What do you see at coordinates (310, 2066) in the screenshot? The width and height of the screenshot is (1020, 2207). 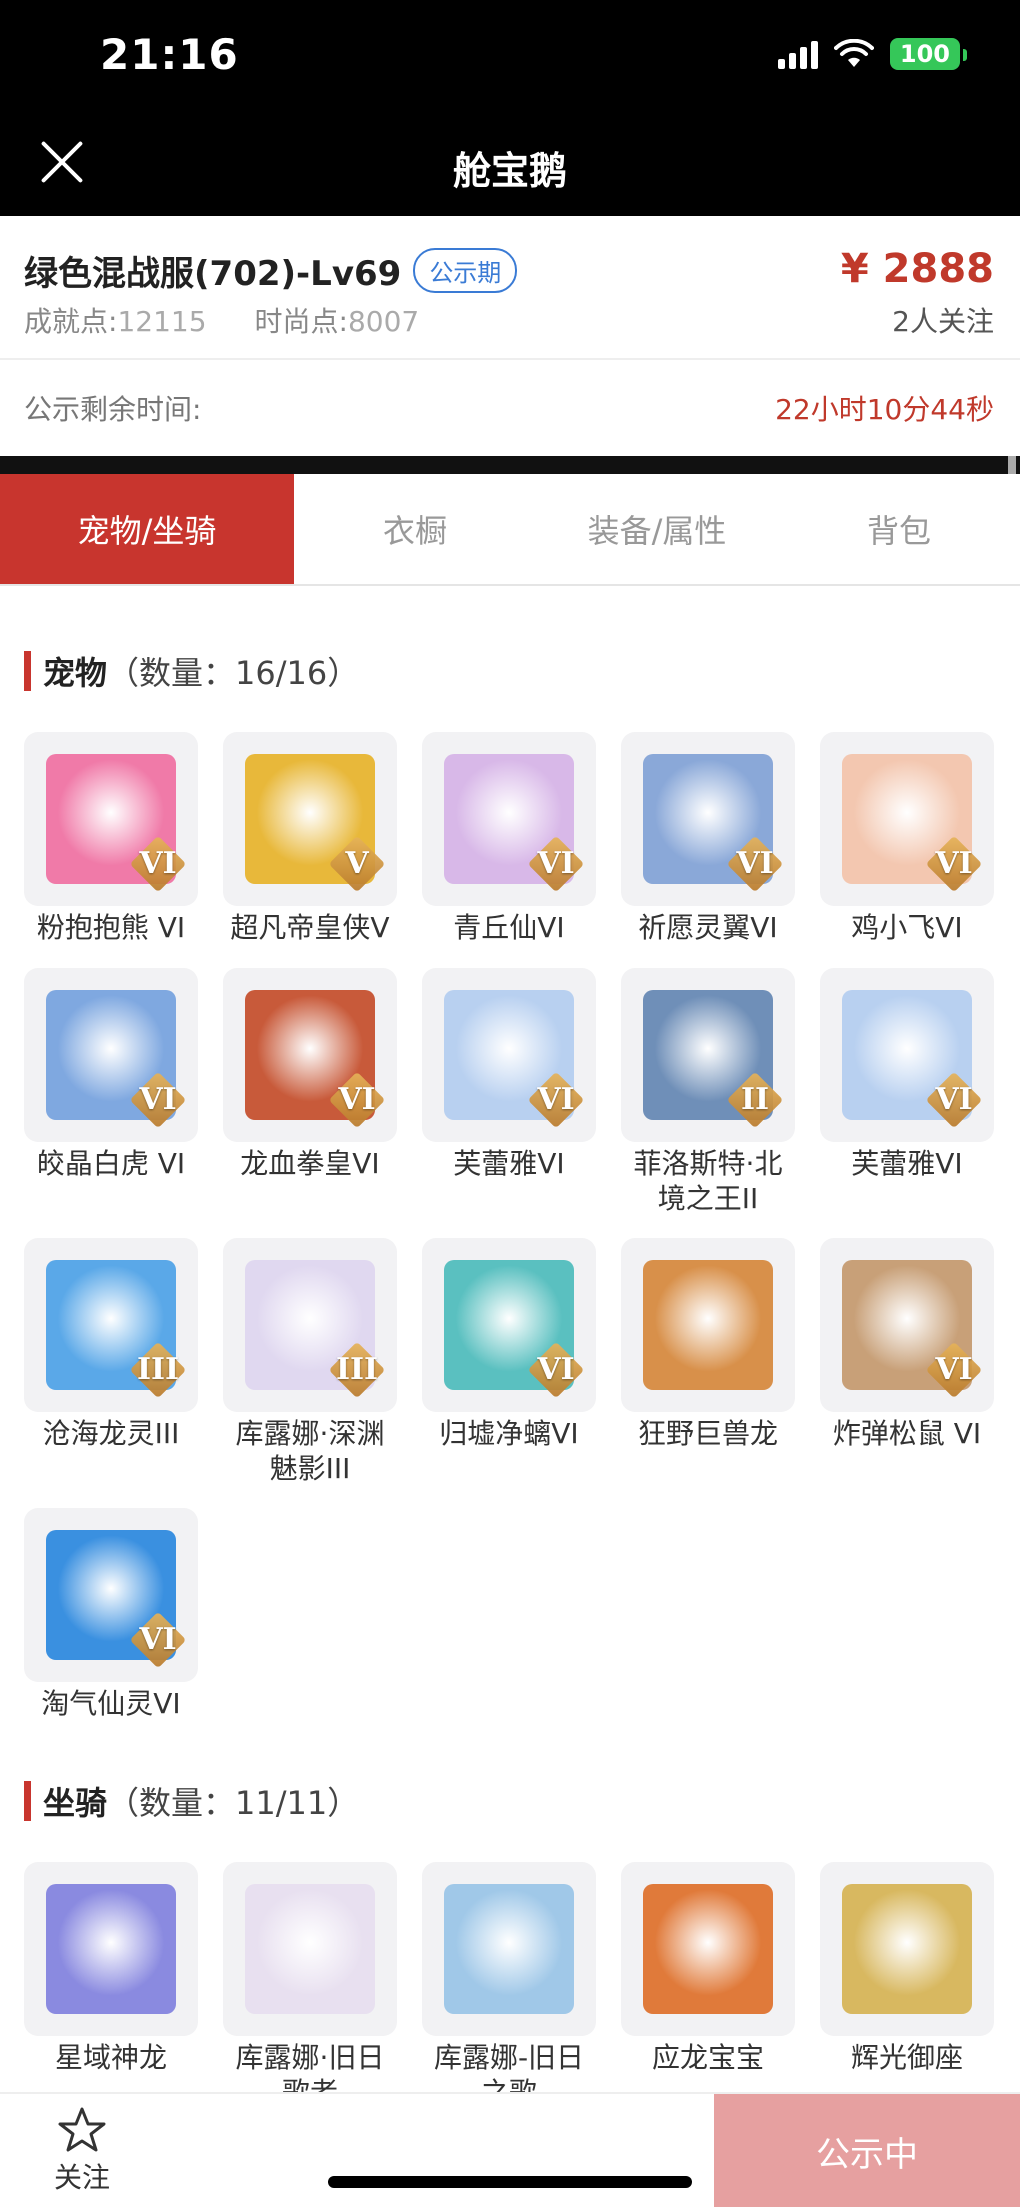 I see `item-name: 库露娜·旧日歌者` at bounding box center [310, 2066].